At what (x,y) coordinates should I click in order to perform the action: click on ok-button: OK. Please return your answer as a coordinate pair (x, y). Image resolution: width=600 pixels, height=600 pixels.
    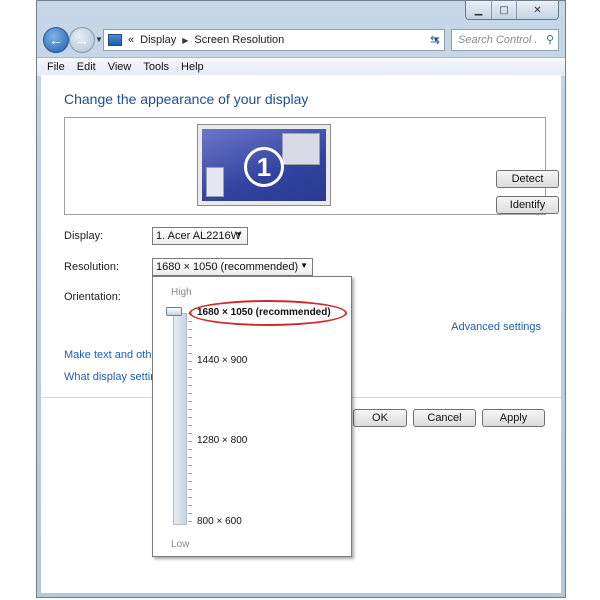
    Looking at the image, I should click on (380, 418).